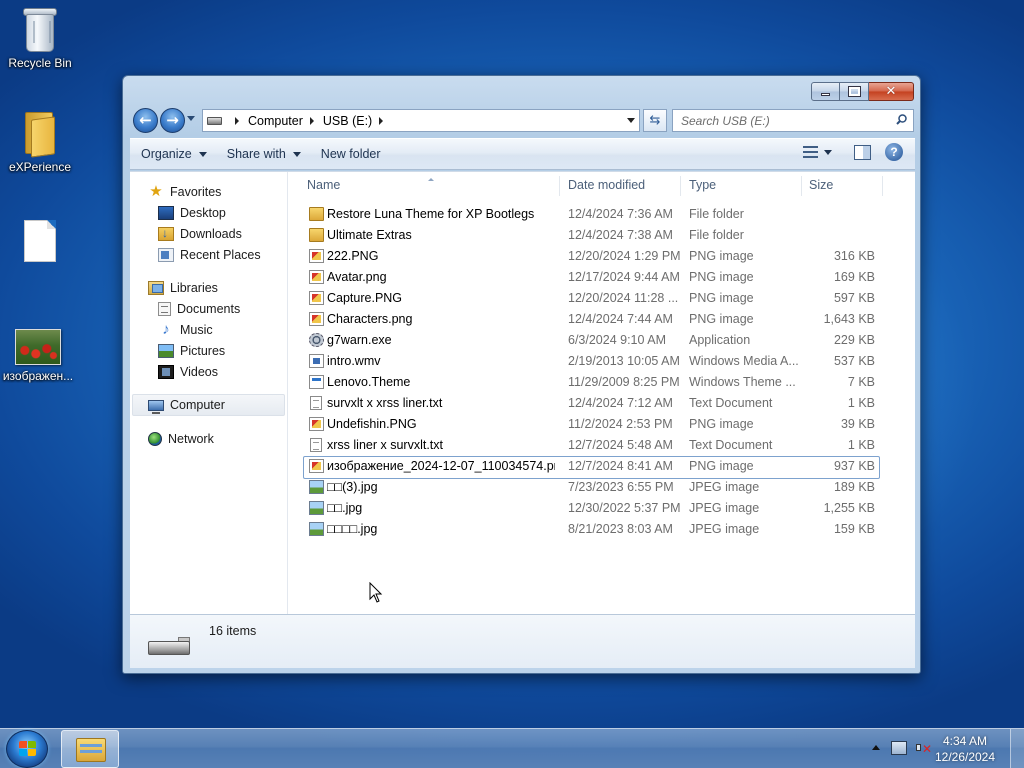 The height and width of the screenshot is (768, 1024). Describe the element at coordinates (208, 371) in the screenshot. I see `nav-item-videos: Videos` at that location.